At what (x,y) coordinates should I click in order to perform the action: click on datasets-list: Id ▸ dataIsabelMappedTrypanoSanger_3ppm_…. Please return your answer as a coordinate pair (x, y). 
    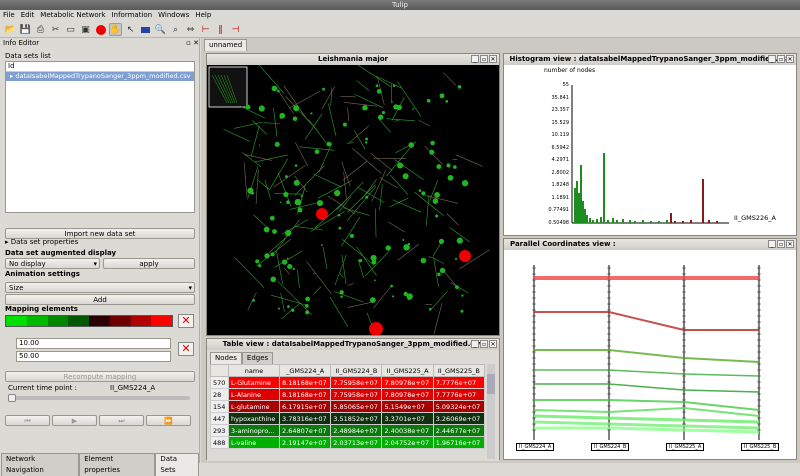
    Looking at the image, I should click on (100, 137).